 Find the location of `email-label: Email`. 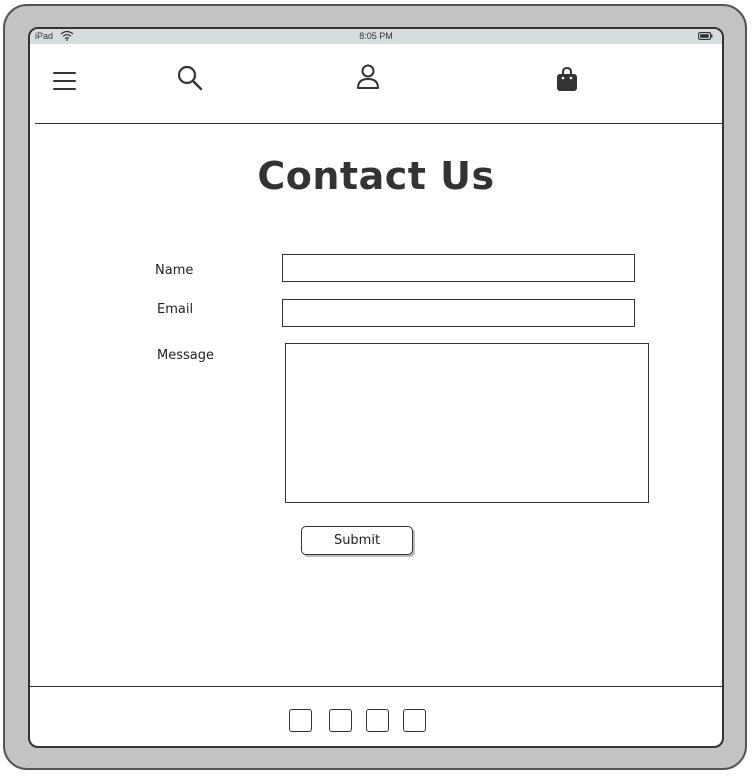

email-label: Email is located at coordinates (175, 309).